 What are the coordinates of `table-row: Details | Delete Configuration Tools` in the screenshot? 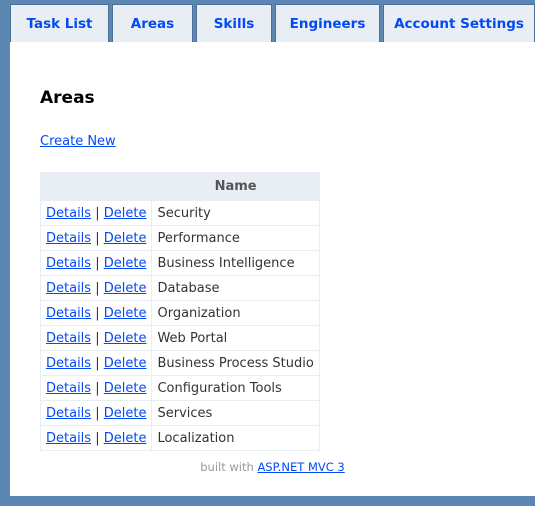 It's located at (179, 388).